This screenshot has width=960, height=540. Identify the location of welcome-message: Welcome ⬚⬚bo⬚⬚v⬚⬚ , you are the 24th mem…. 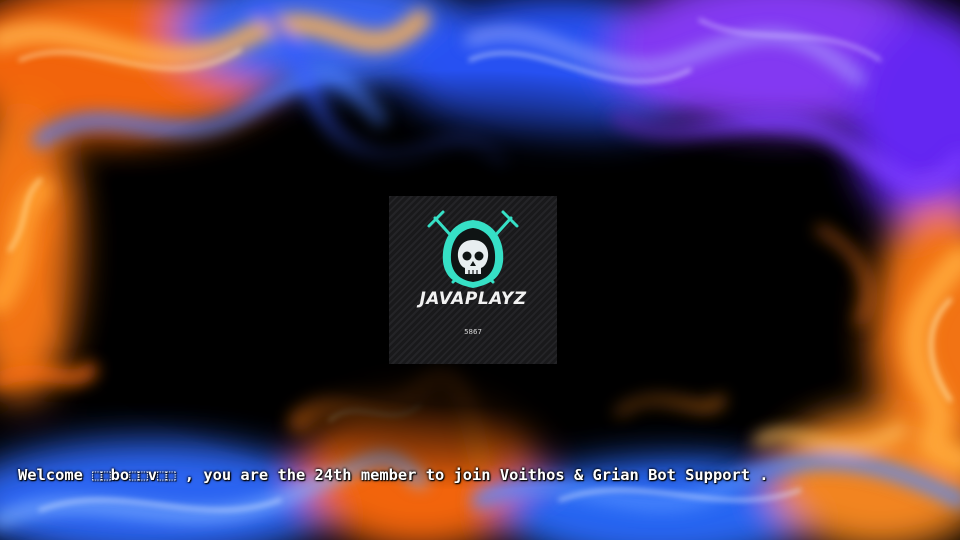
(393, 475).